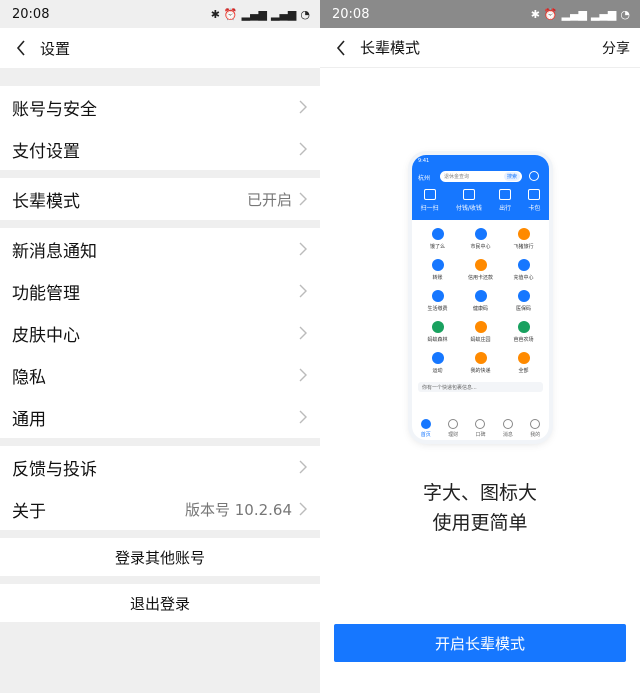 The height and width of the screenshot is (693, 640). What do you see at coordinates (160, 149) in the screenshot?
I see `setting-payment: 支付设置` at bounding box center [160, 149].